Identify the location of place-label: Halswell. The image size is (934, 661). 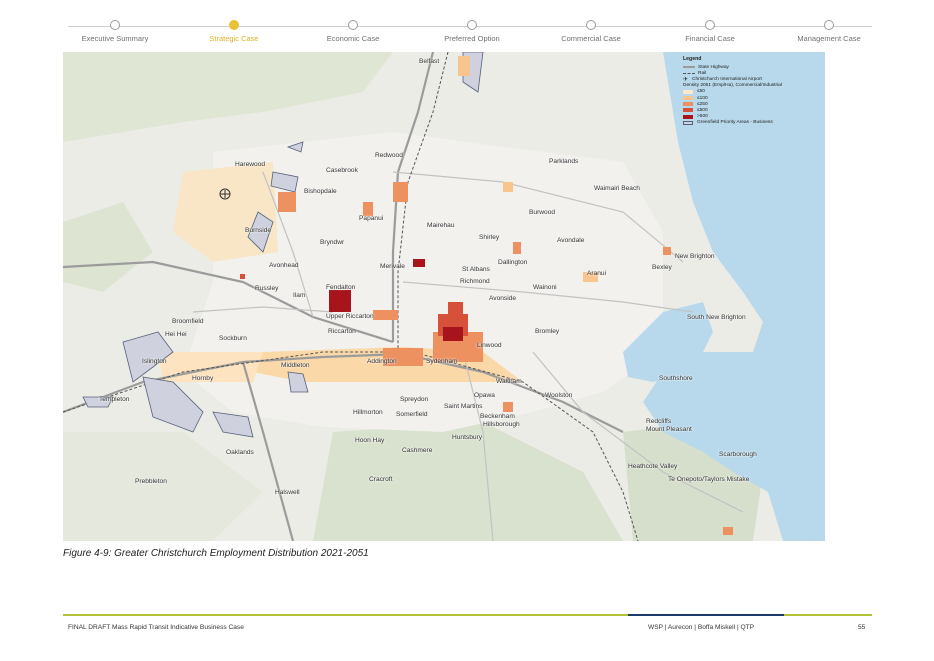
(287, 492).